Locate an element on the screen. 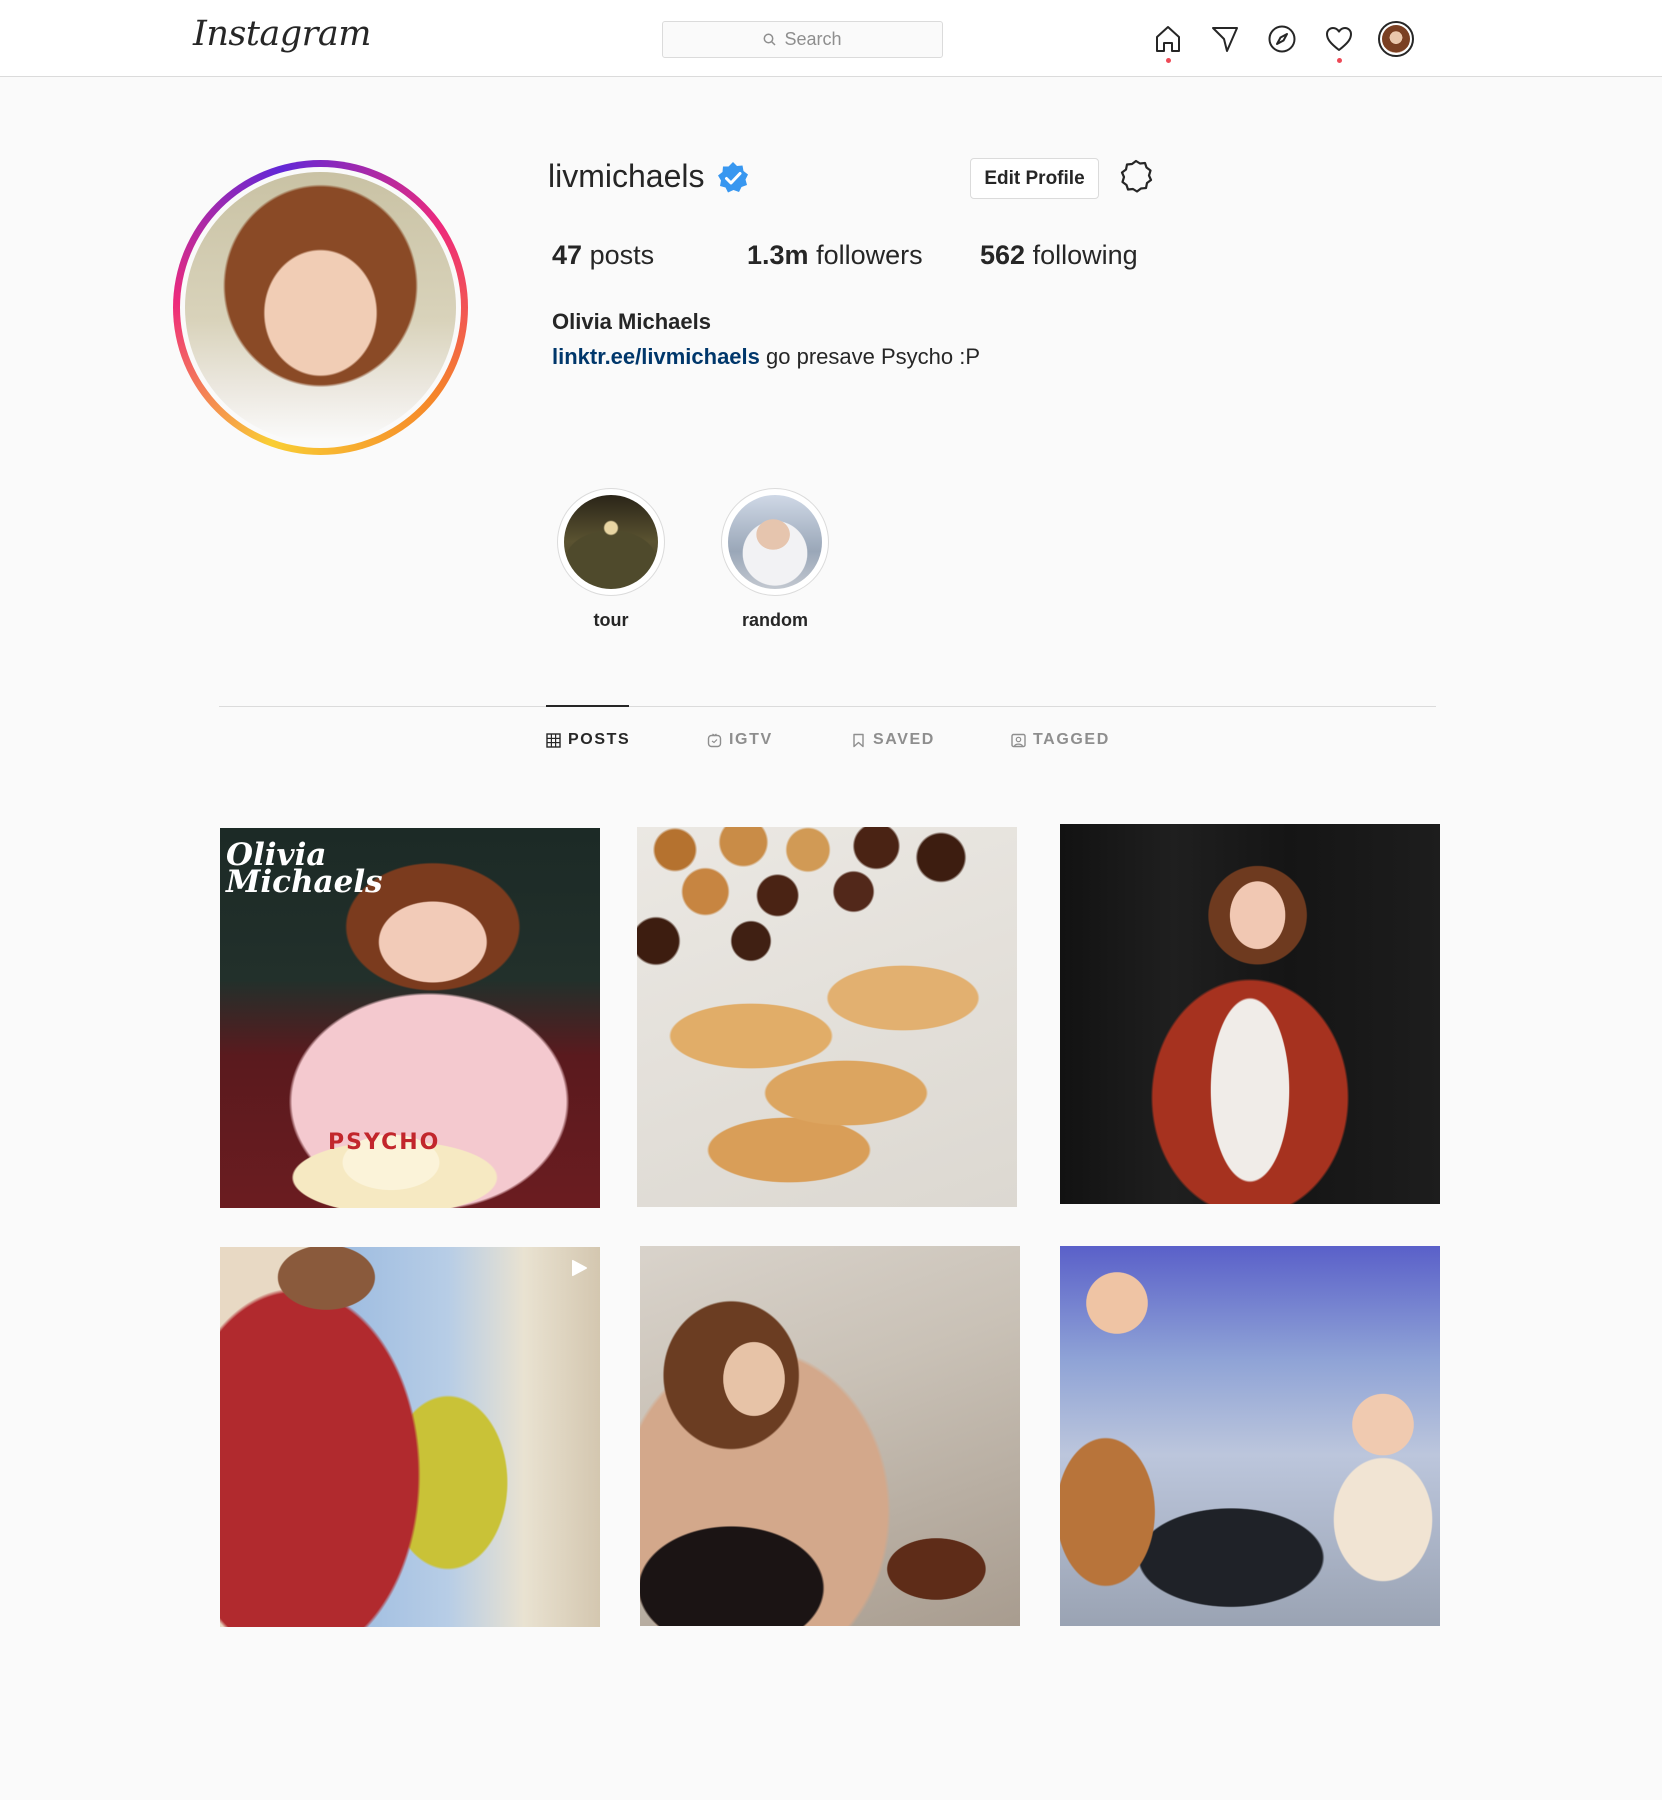  search-placeholder: Search is located at coordinates (813, 39).